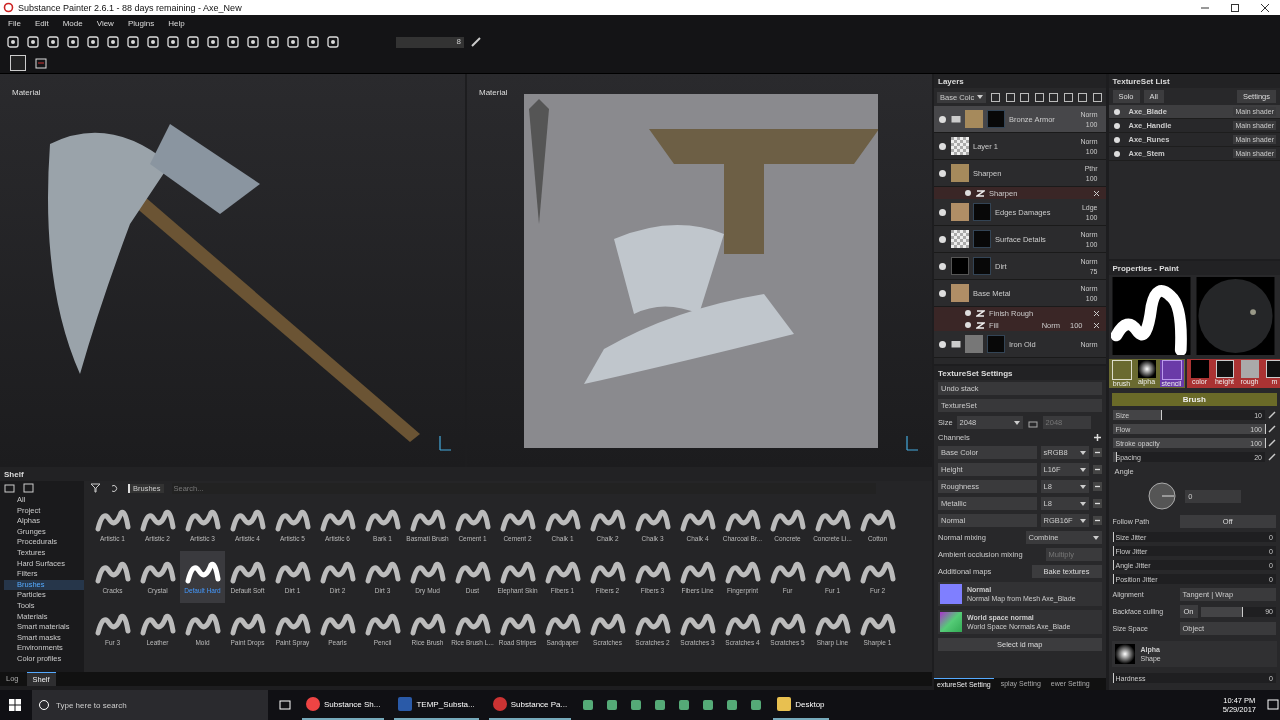 The height and width of the screenshot is (720, 1280). I want to click on close-icon, so click(1265, 7).